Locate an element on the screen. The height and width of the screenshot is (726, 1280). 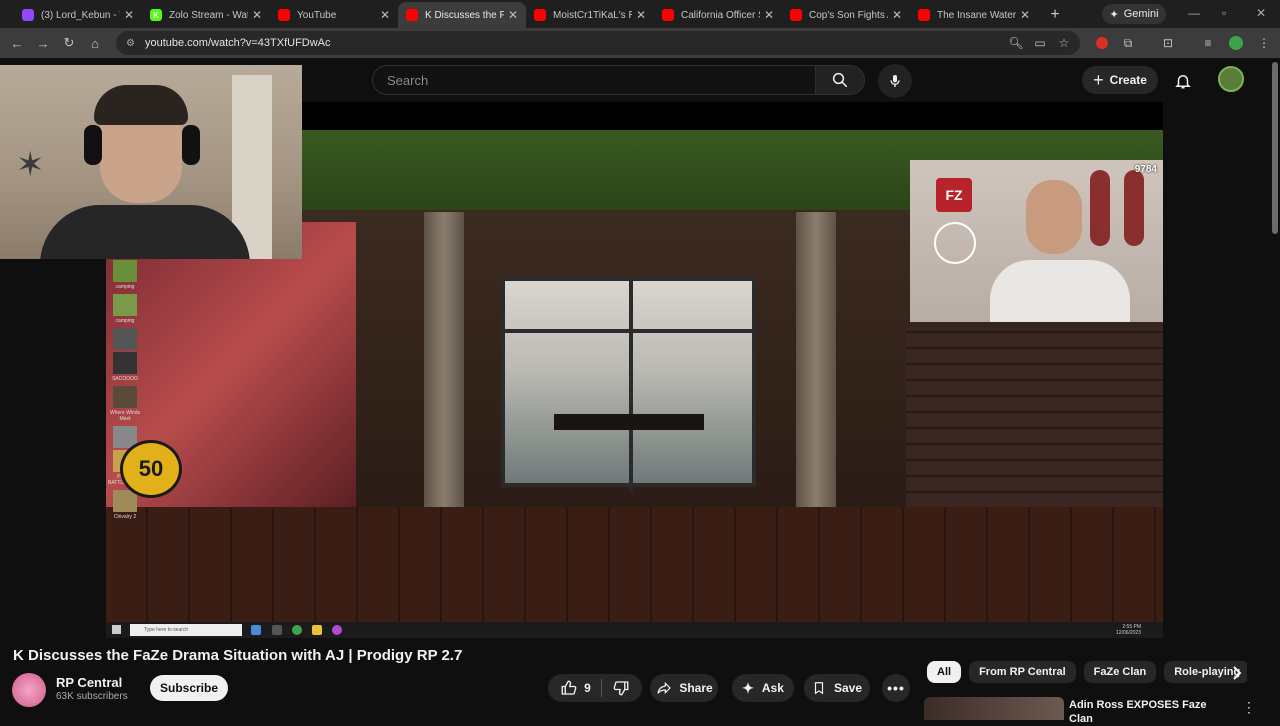
ask-button: ✦ Ask is located at coordinates (763, 688).